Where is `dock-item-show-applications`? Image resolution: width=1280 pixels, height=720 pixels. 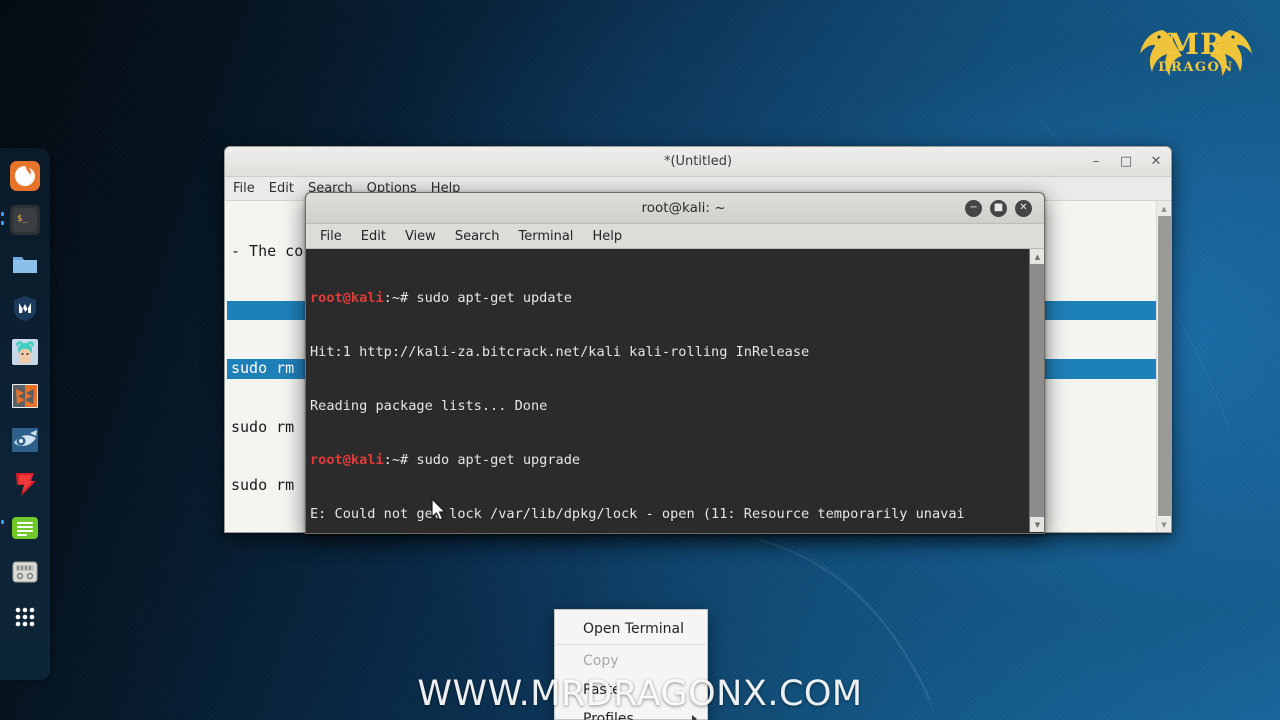
dock-item-show-applications is located at coordinates (25, 616).